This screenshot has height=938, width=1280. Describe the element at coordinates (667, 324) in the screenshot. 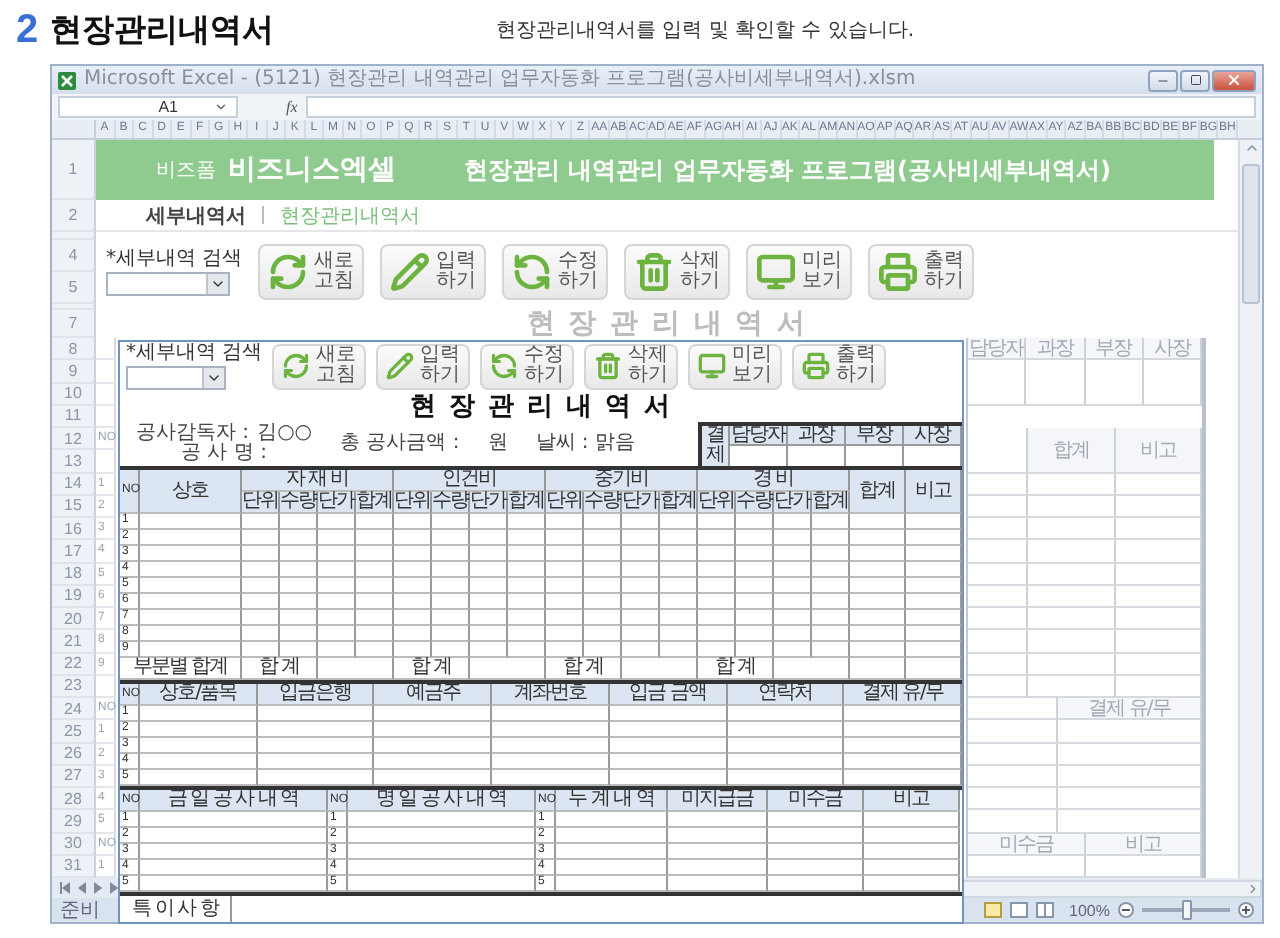

I see `sheet-title: 현 장 관 리 내 역 서` at that location.